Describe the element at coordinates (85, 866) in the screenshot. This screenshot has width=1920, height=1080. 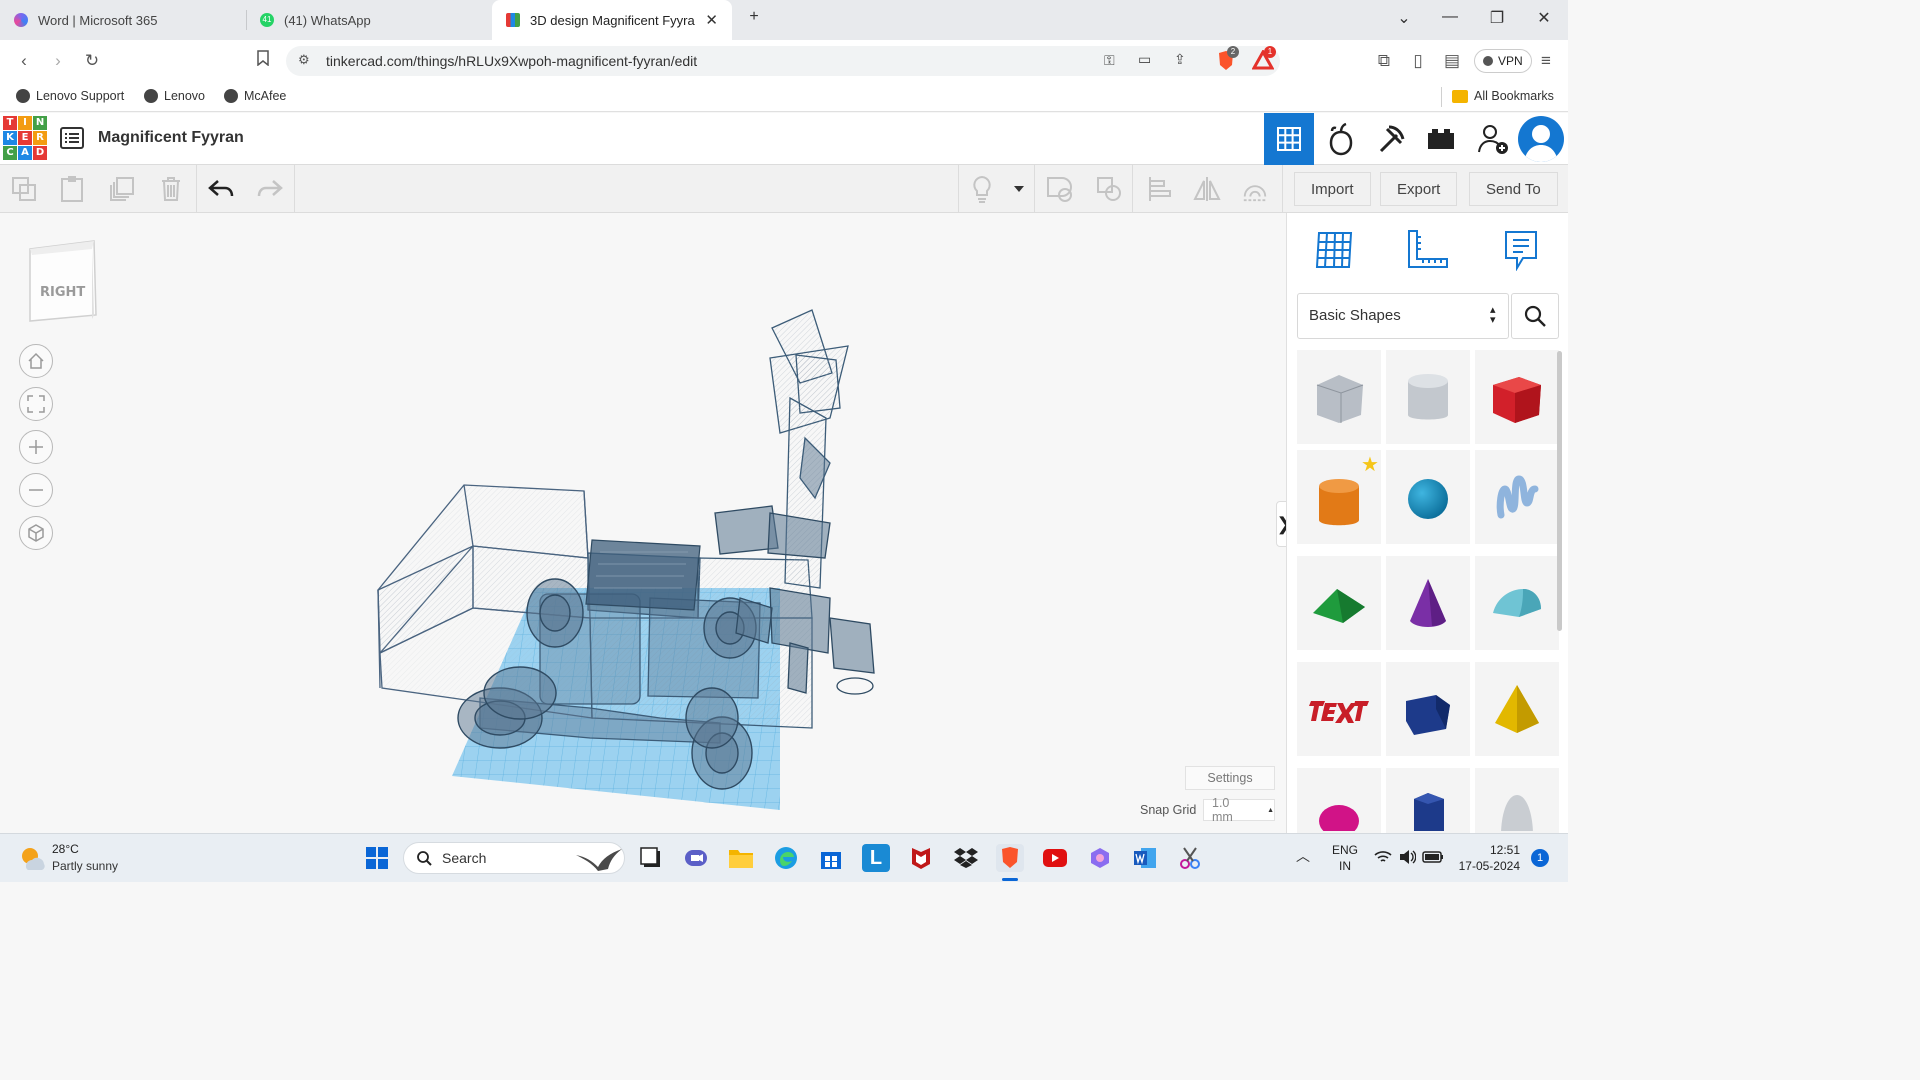
I see `weather-description: Partly sunny` at that location.